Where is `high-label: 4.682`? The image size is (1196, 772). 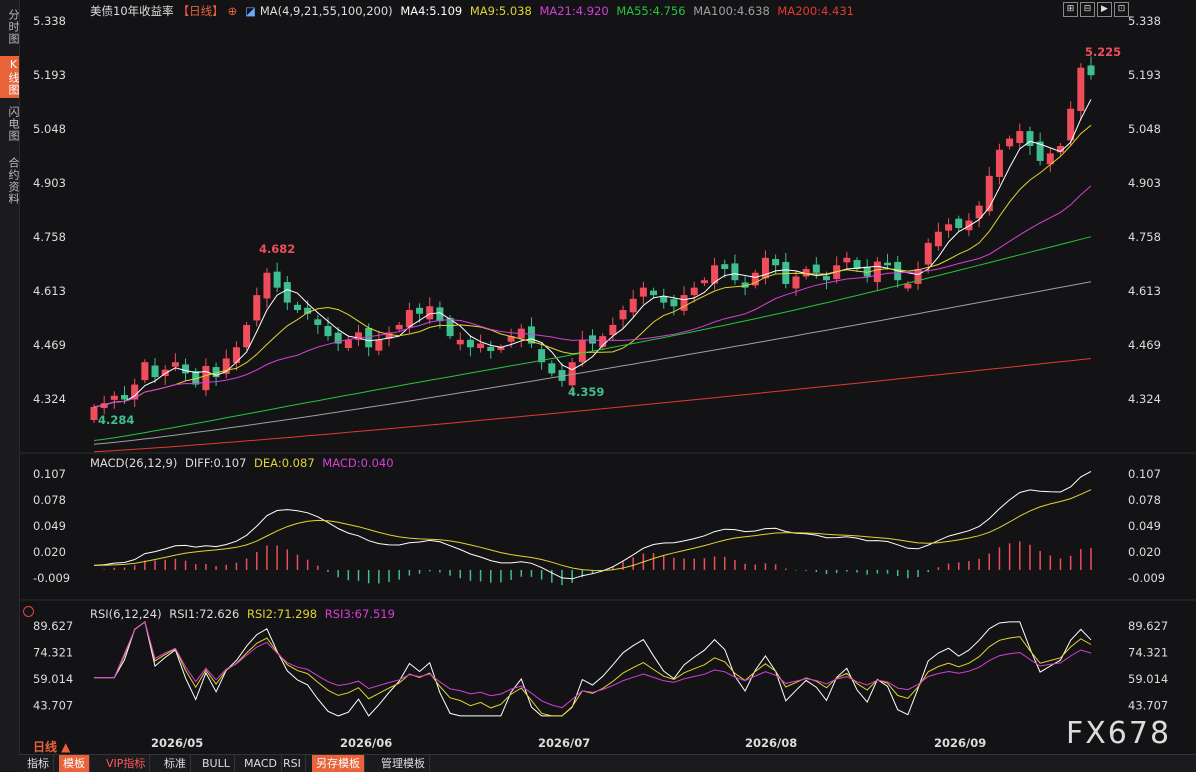
high-label: 4.682 is located at coordinates (277, 249).